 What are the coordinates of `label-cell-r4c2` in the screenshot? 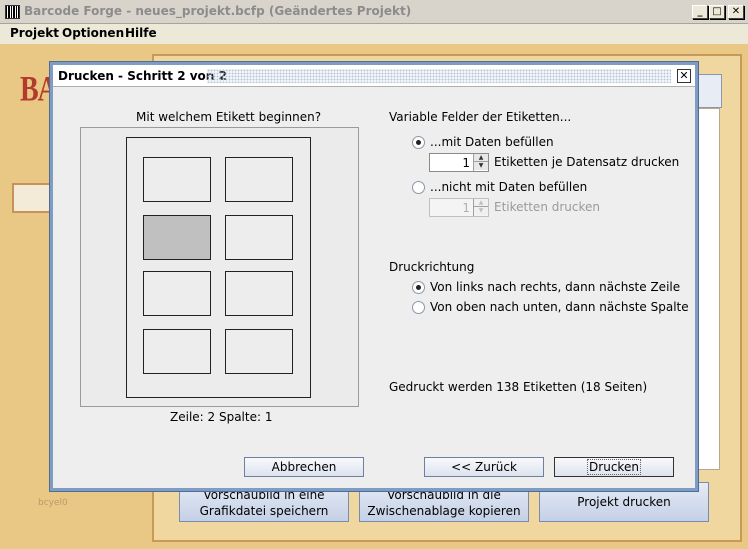 It's located at (259, 351).